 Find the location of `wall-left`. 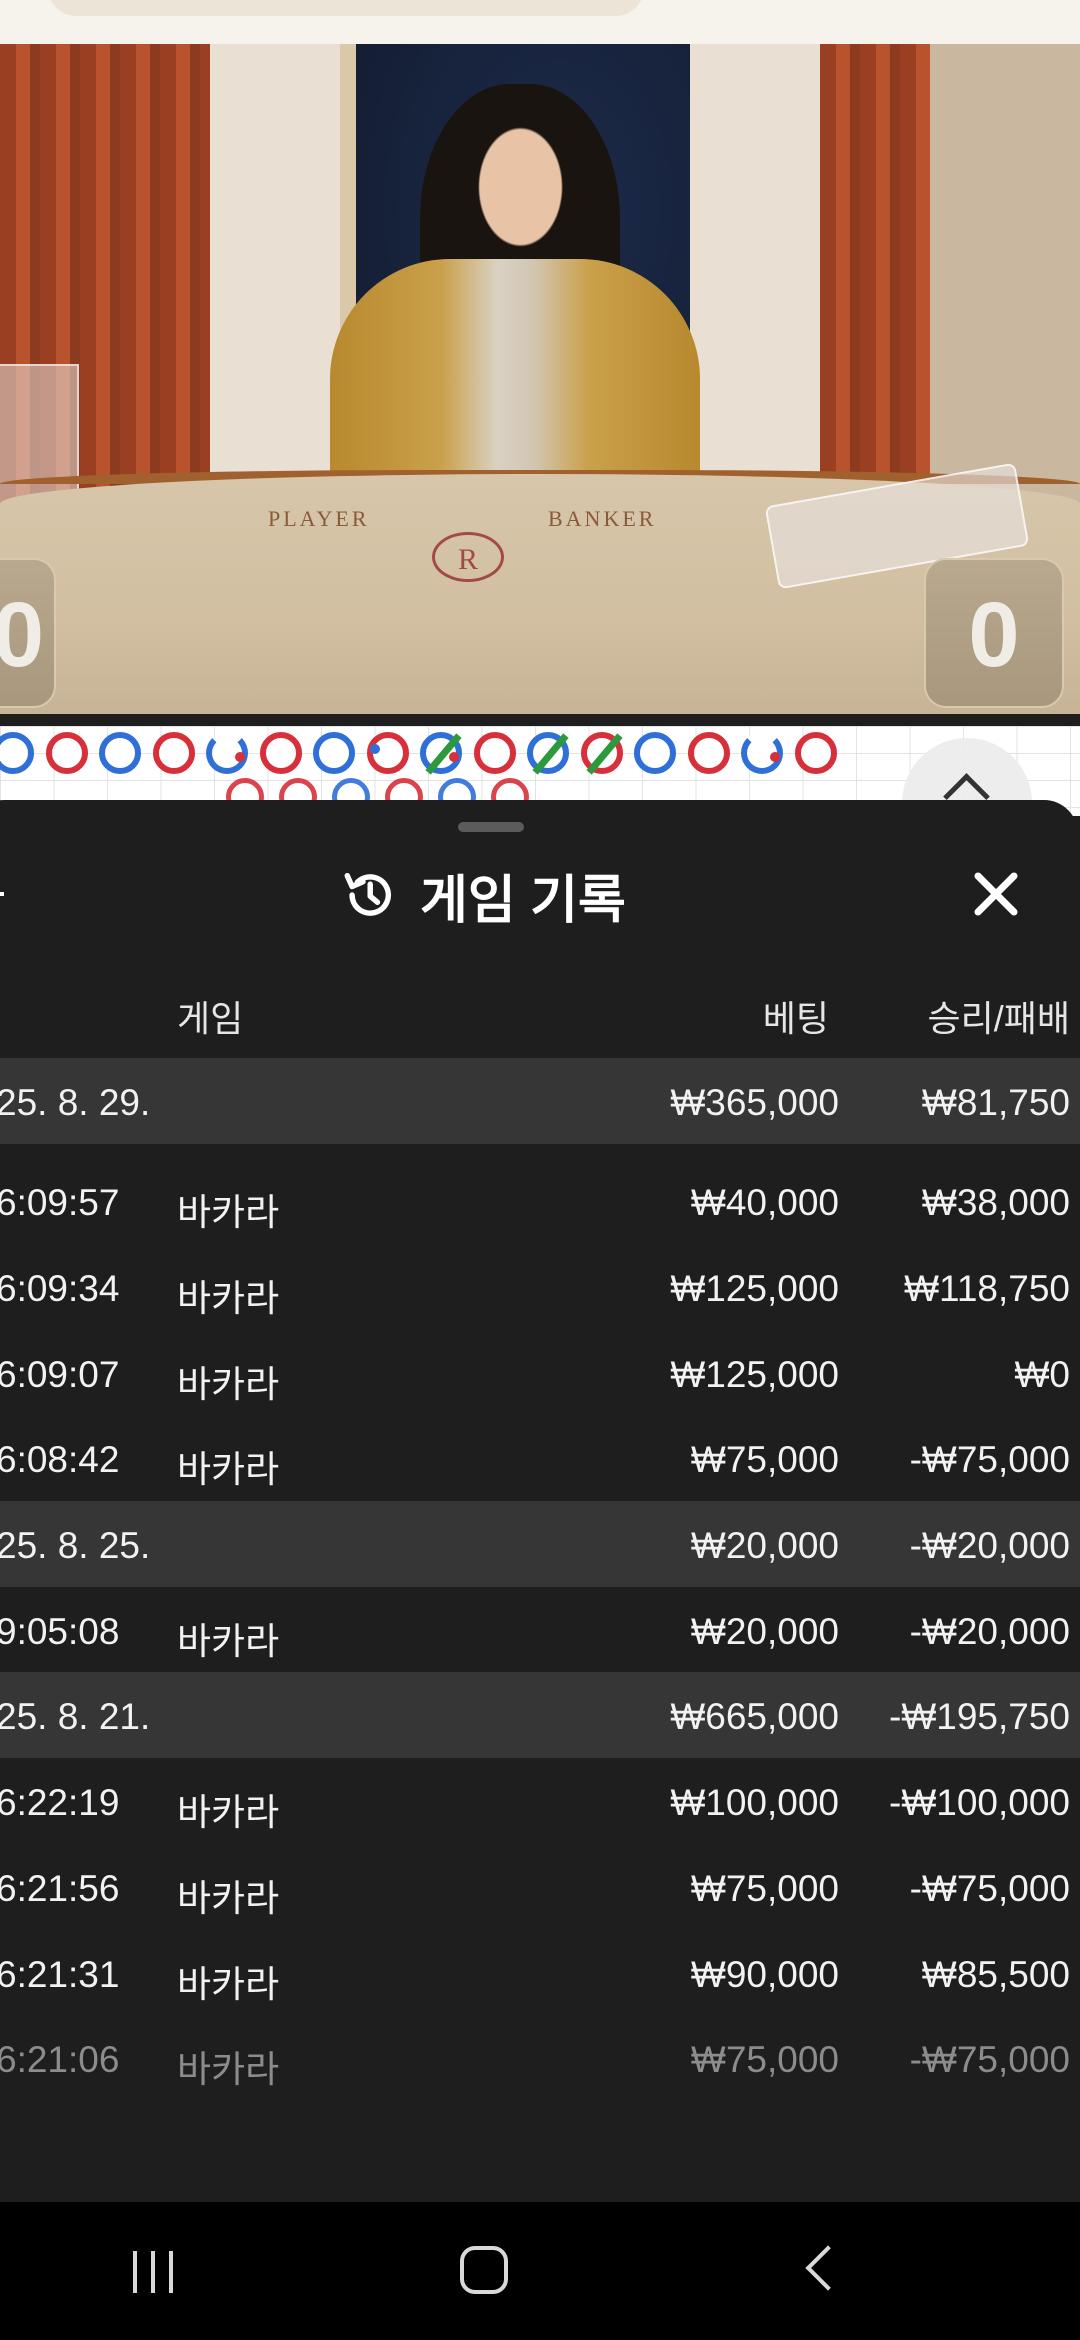

wall-left is located at coordinates (275, 279).